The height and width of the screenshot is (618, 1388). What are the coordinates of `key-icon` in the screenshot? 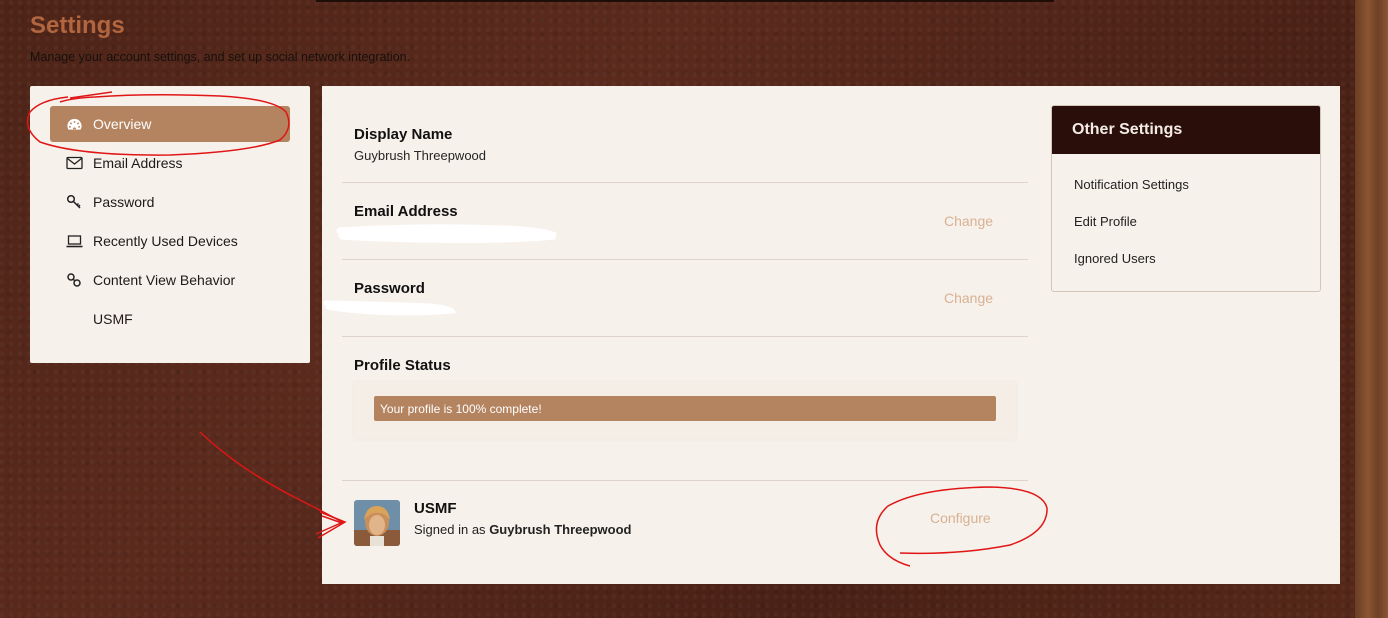 It's located at (74, 202).